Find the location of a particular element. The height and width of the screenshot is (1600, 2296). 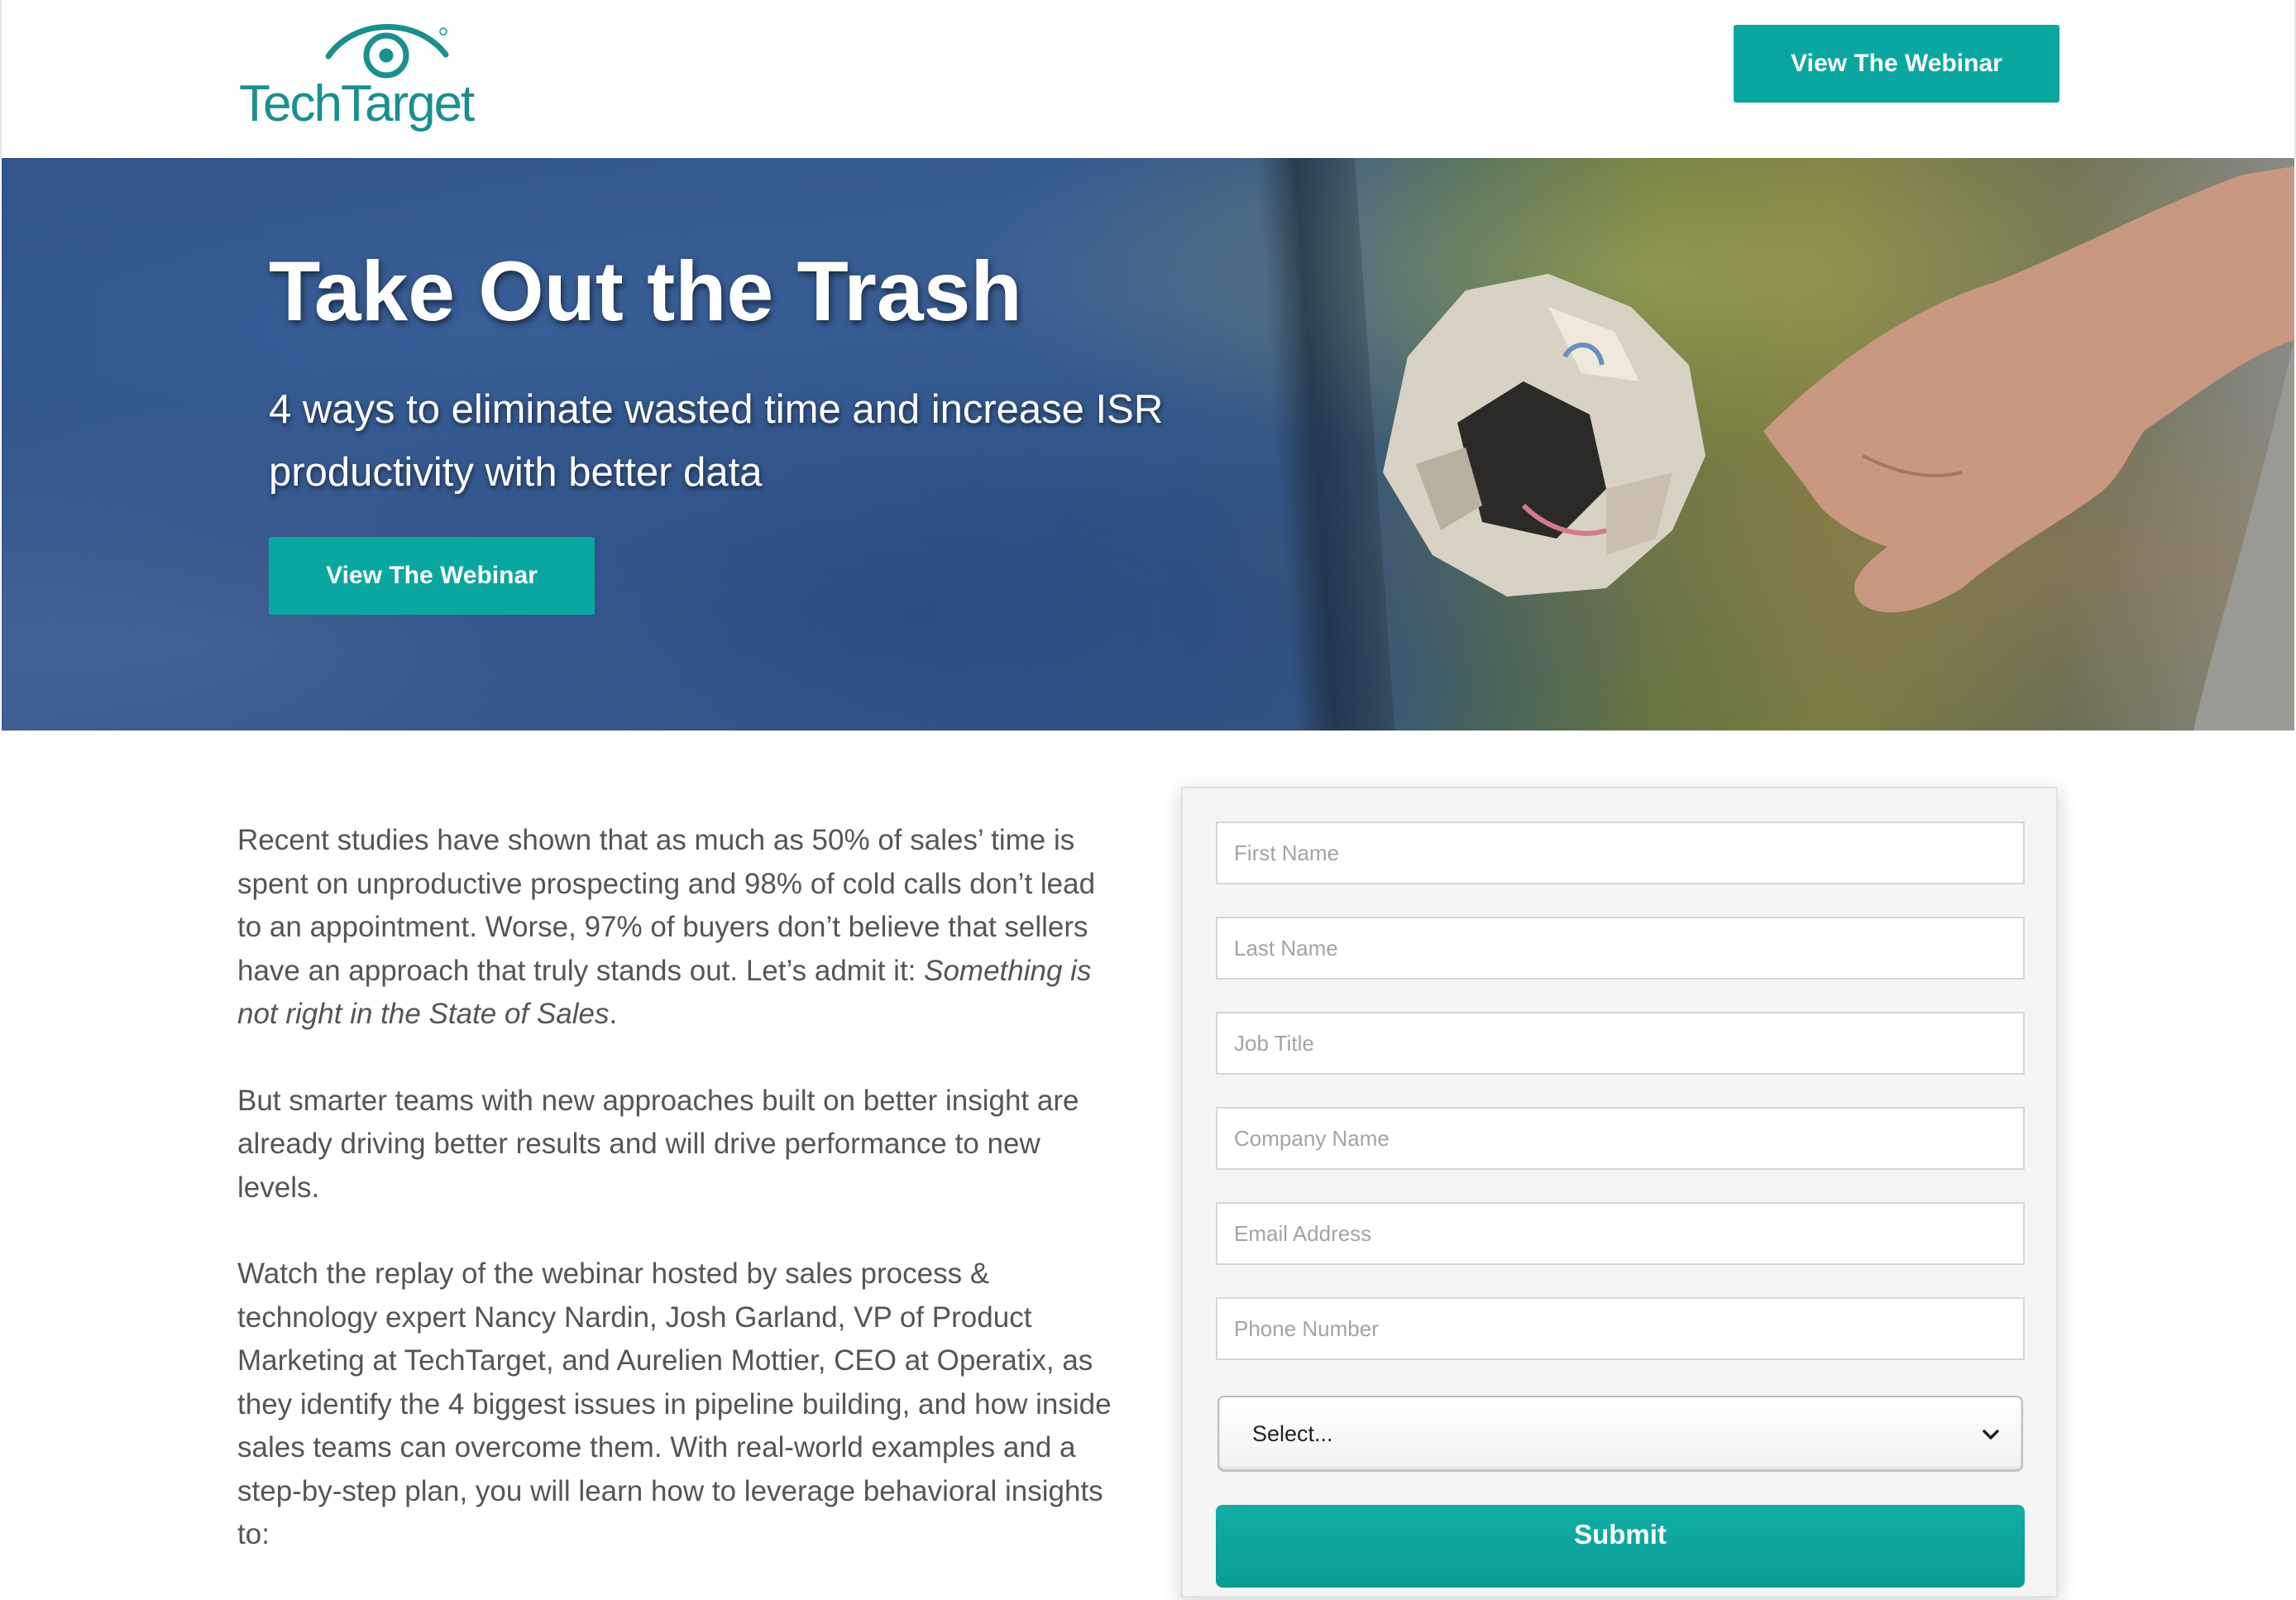

paragraph-1-end: . is located at coordinates (613, 1014).